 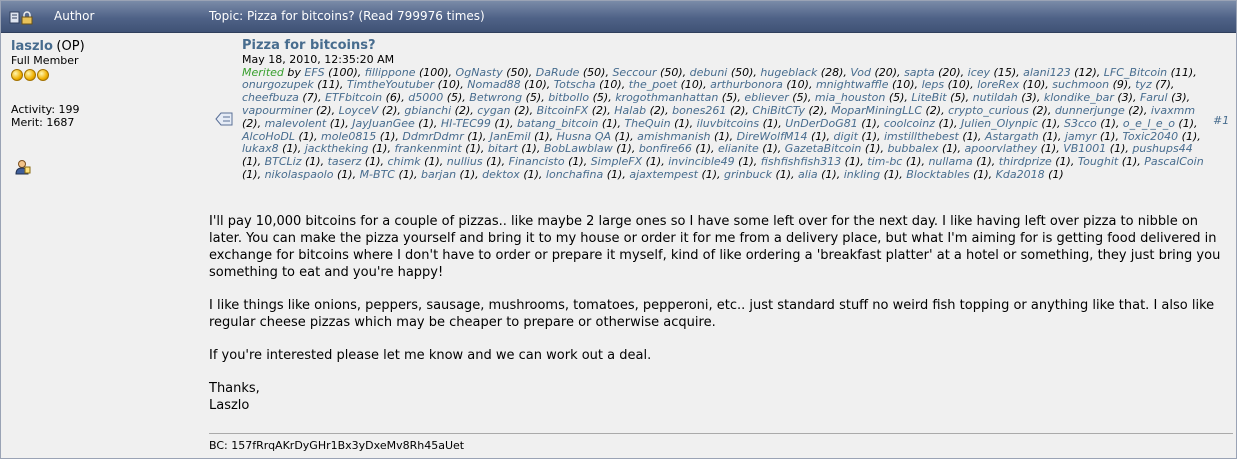 What do you see at coordinates (919, 72) in the screenshot?
I see `merit-user-link: sapta` at bounding box center [919, 72].